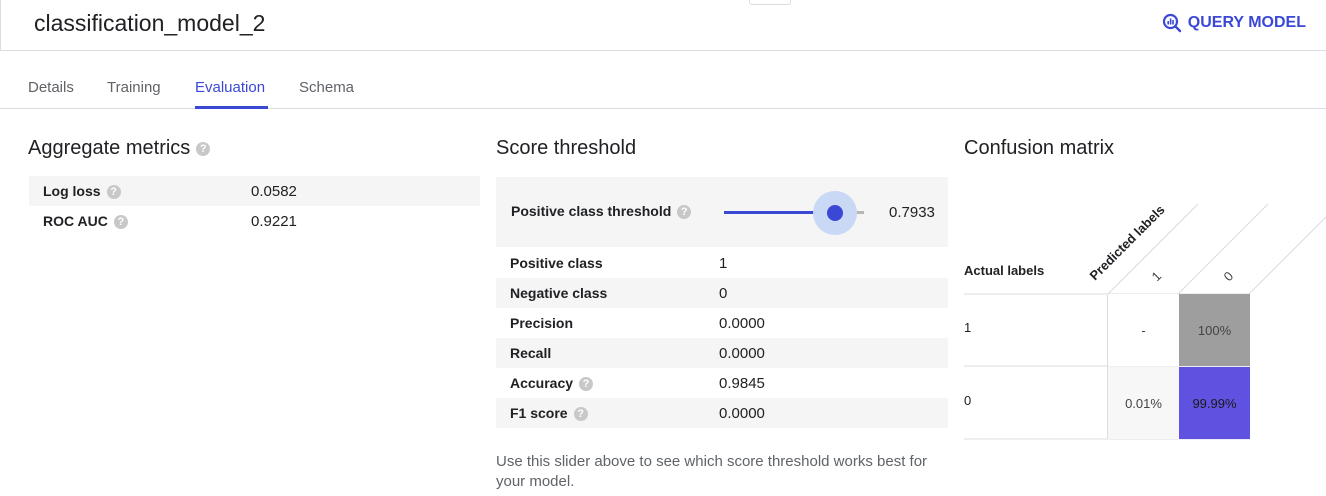  I want to click on score-row: Precision 0.0000, so click(722, 323).